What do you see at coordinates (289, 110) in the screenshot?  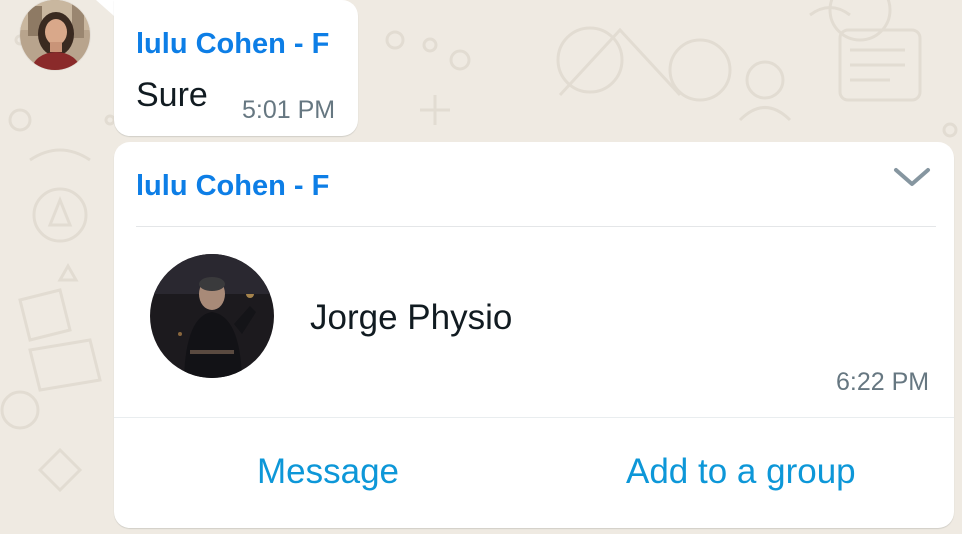 I see `message-timestamp: 5:01 PM` at bounding box center [289, 110].